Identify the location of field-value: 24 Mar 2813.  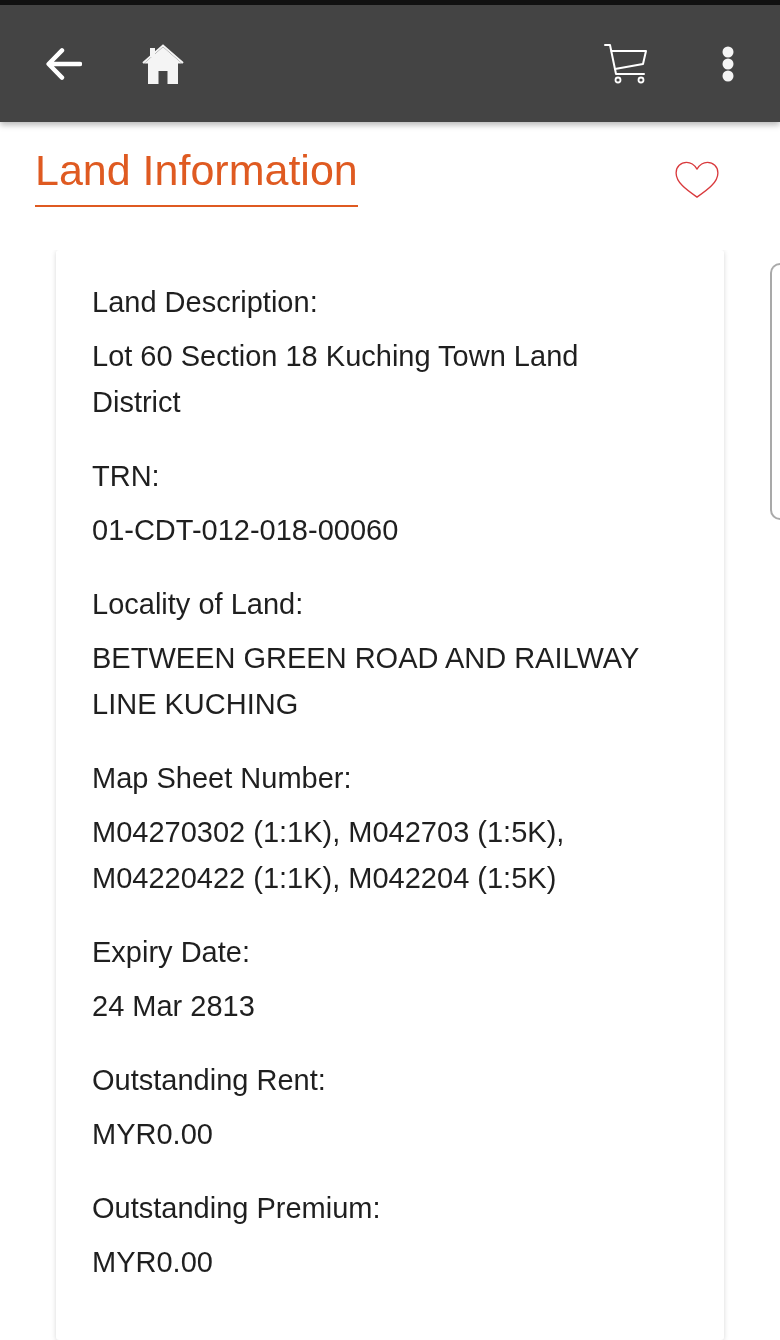
(174, 1006).